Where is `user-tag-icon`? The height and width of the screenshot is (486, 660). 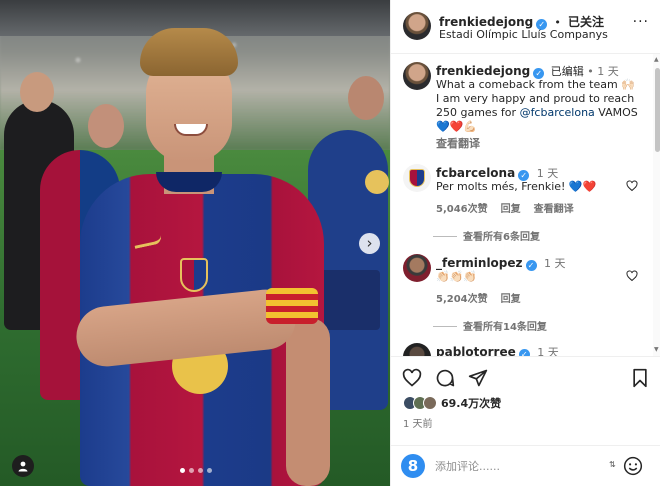
user-tag-icon is located at coordinates (23, 466).